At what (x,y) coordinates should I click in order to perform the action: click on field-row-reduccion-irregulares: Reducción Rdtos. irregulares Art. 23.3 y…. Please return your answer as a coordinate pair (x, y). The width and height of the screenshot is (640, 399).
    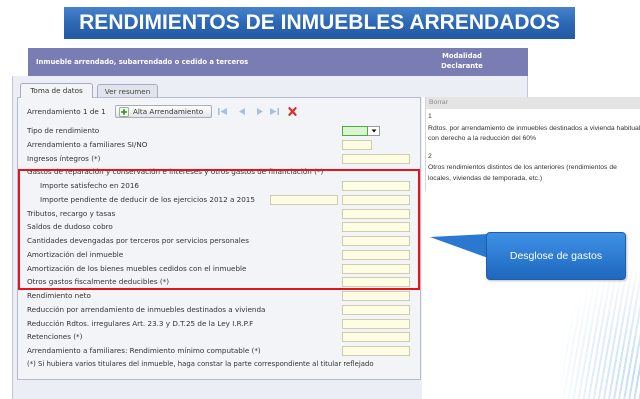
    Looking at the image, I should click on (223, 324).